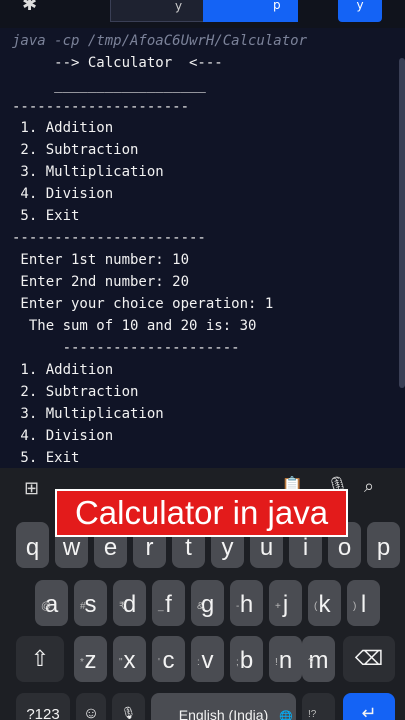  I want to click on key-f: _ f, so click(168, 603).